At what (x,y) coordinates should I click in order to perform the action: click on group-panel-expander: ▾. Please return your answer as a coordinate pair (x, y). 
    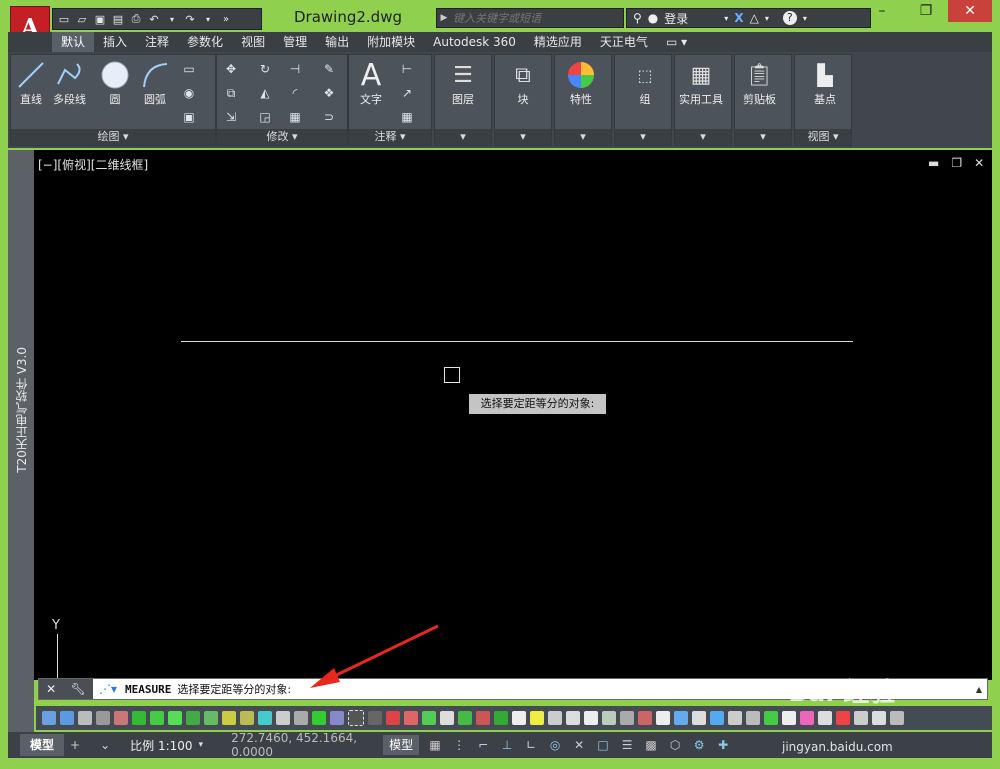
    Looking at the image, I should click on (643, 137).